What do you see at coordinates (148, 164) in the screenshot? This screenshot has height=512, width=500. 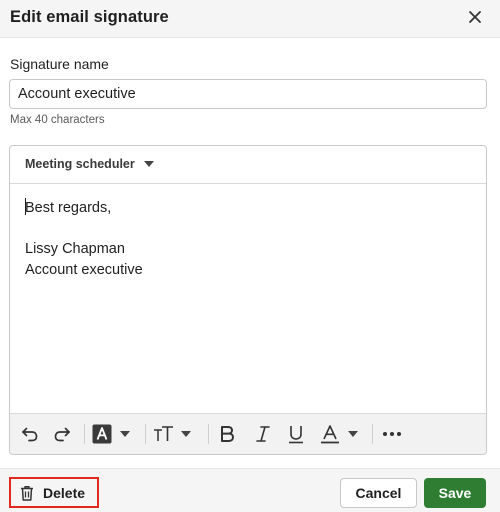 I see `caret-down-icon` at bounding box center [148, 164].